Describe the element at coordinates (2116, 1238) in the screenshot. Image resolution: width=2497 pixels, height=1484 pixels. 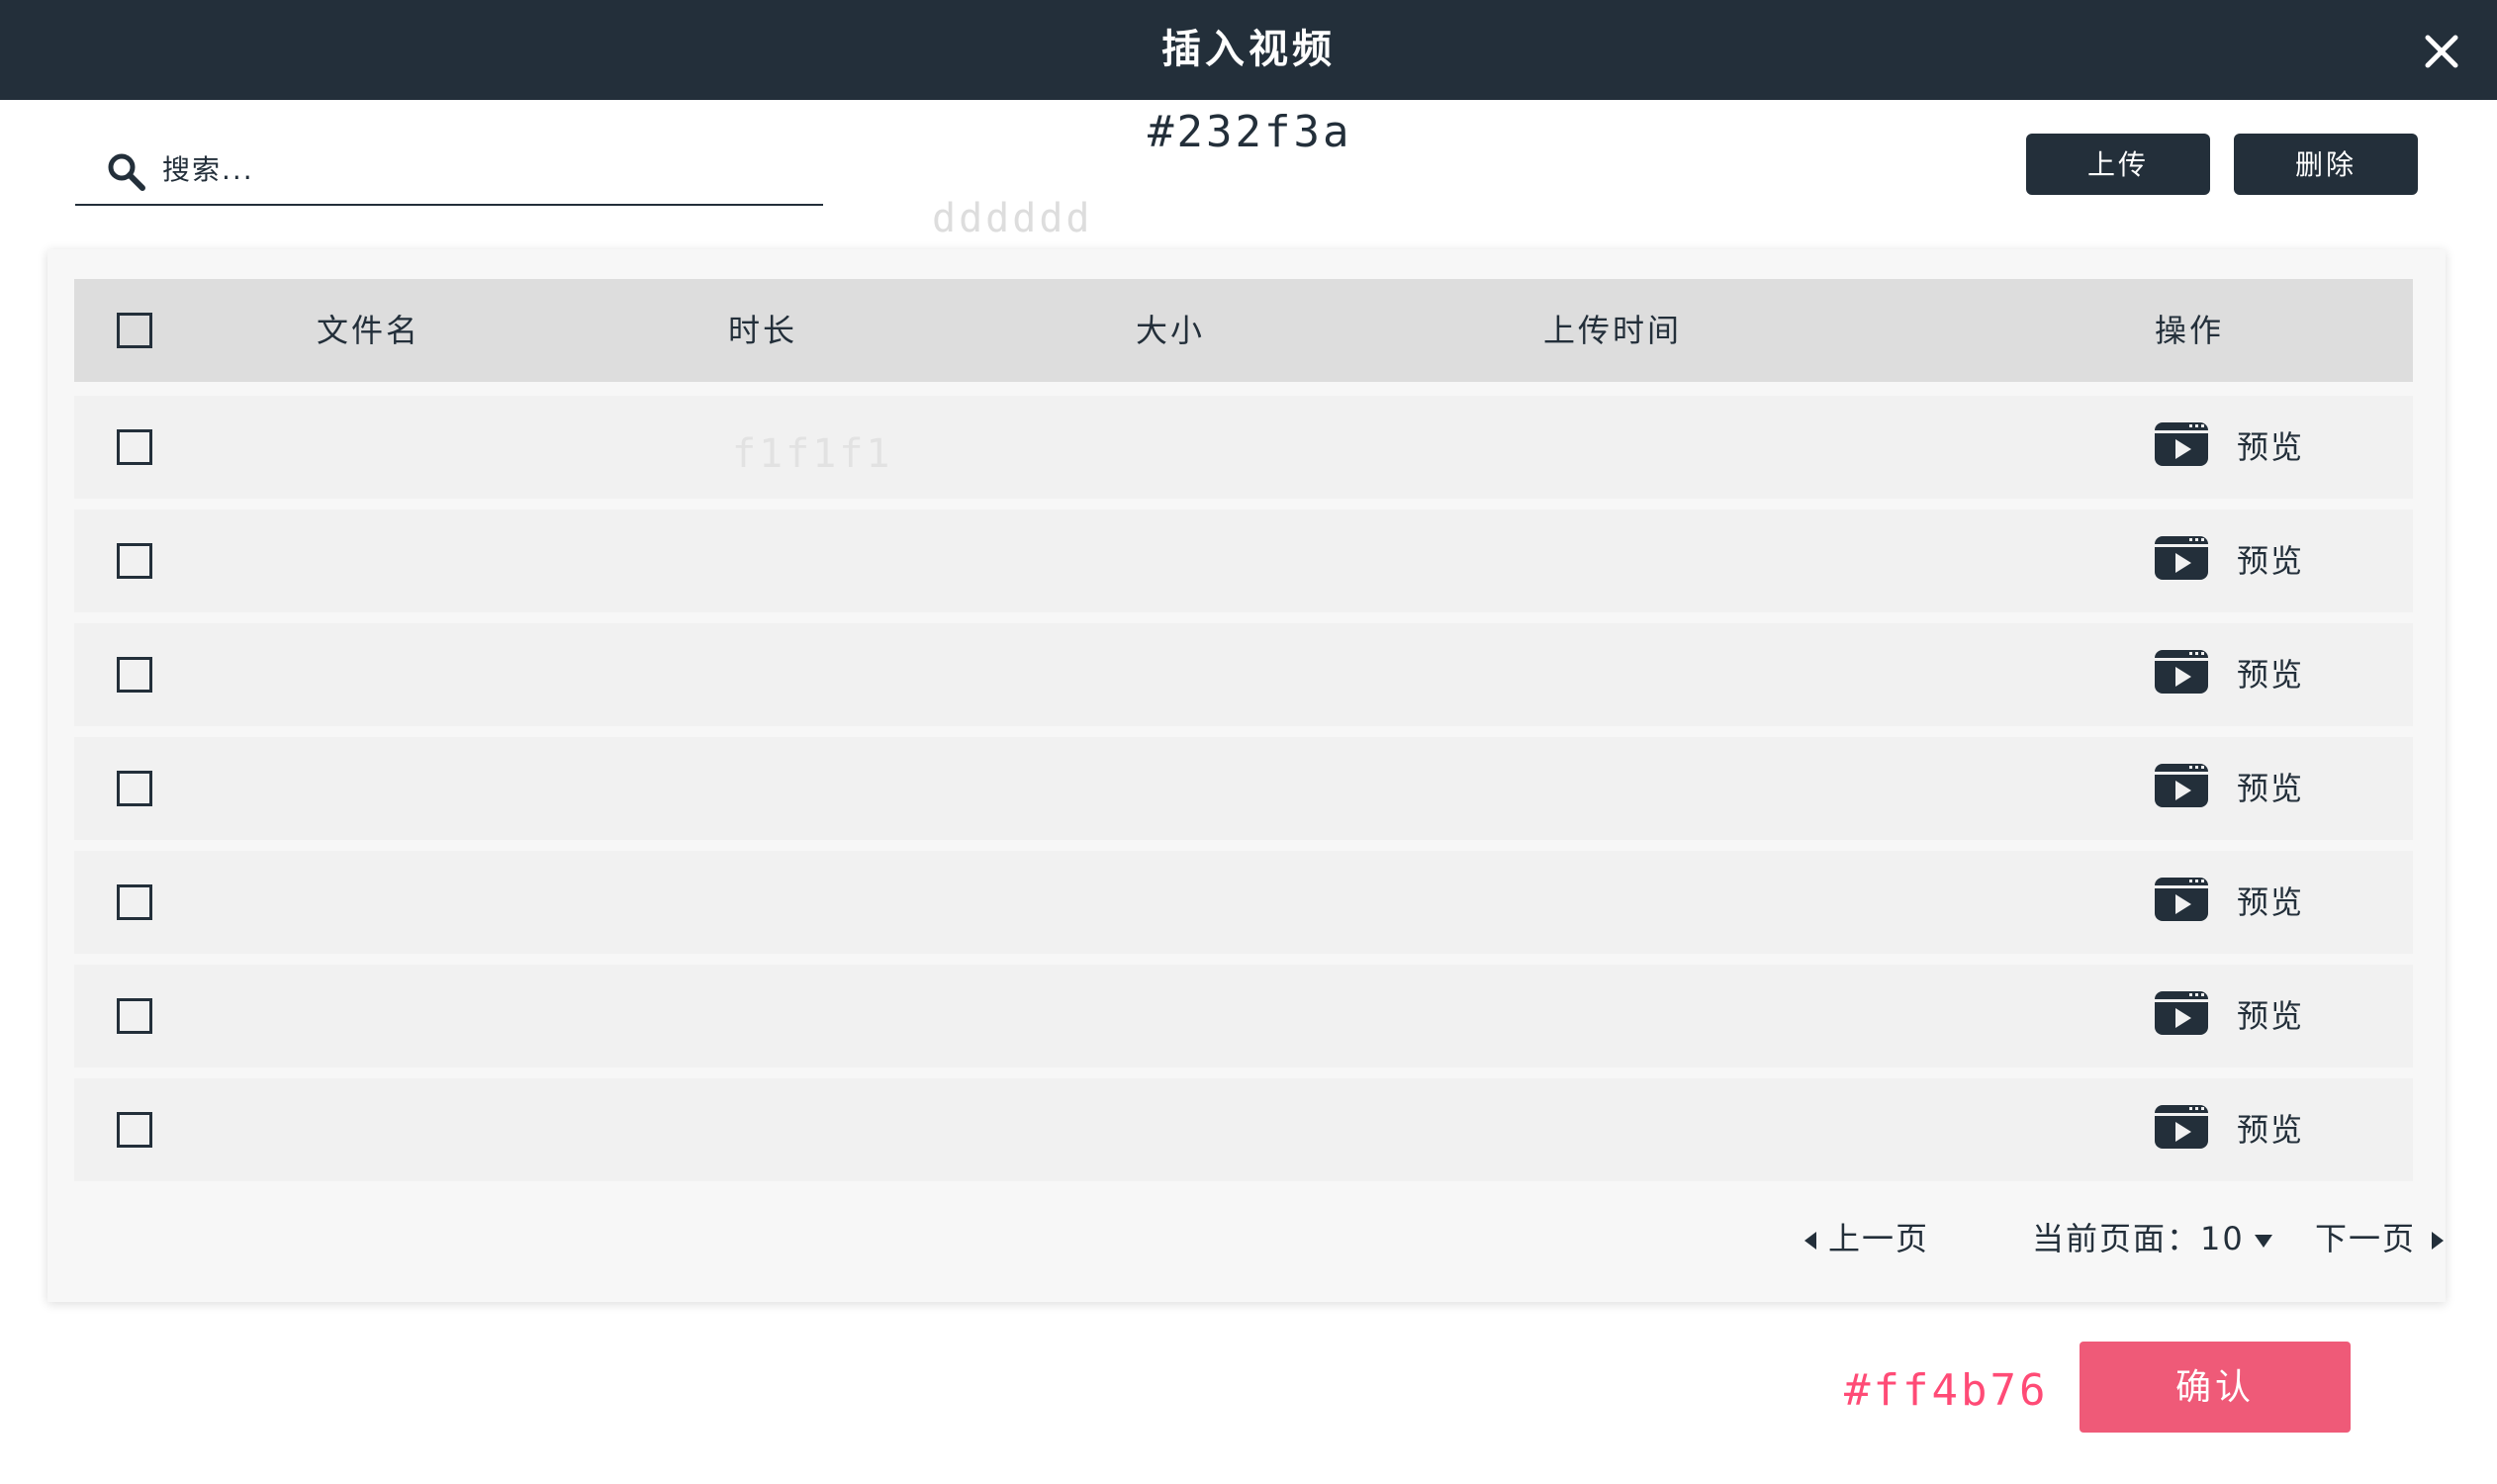
I see `current-page-label: 当前页面：` at that location.